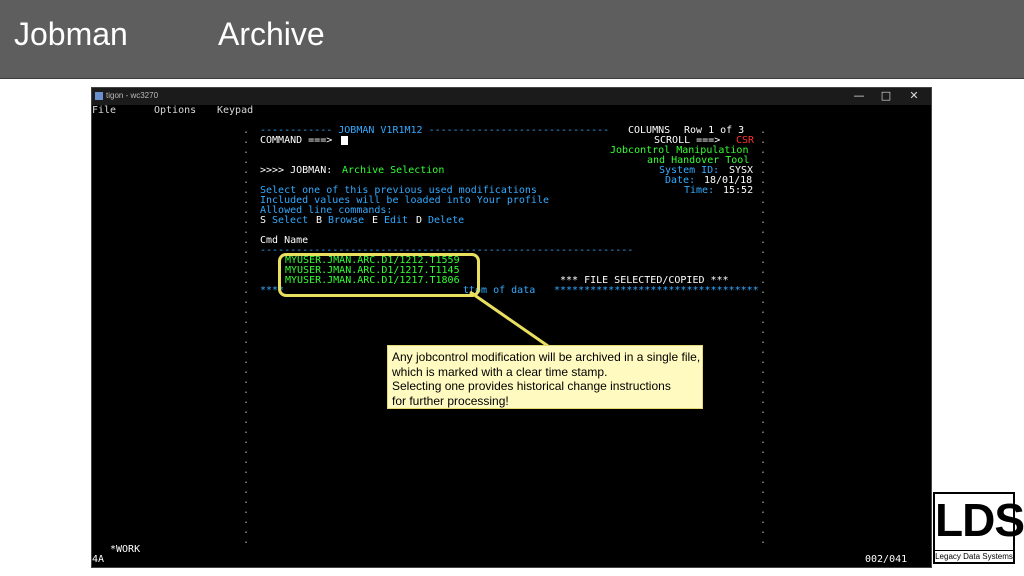 The image size is (1024, 576). I want to click on callout-connector, so click(509, 319).